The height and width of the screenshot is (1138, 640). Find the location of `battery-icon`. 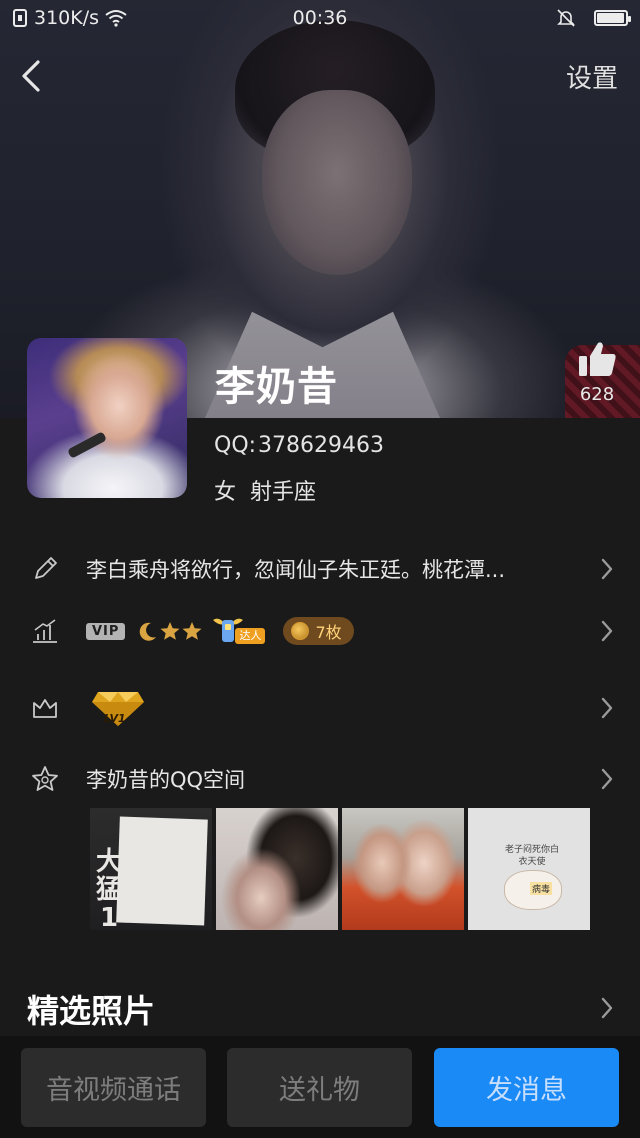

battery-icon is located at coordinates (612, 18).